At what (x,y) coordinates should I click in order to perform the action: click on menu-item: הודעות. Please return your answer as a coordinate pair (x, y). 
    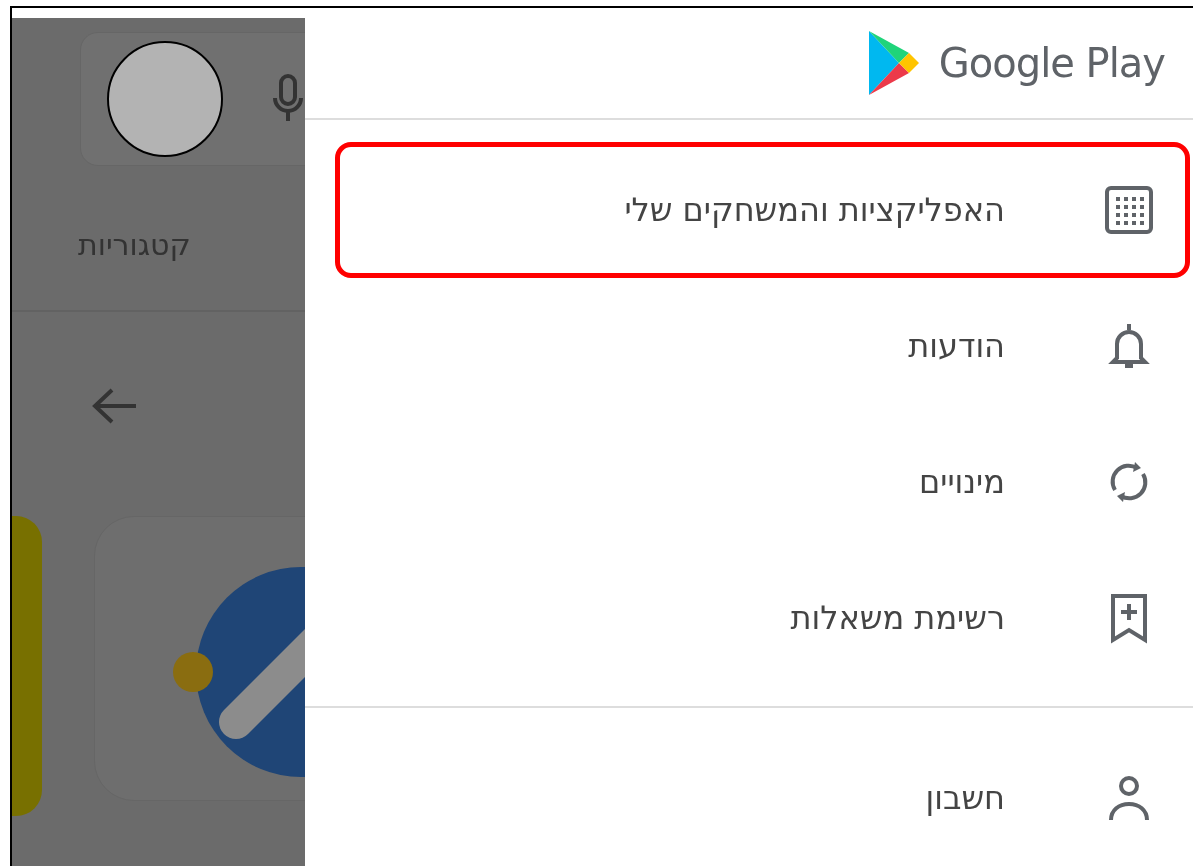
    Looking at the image, I should click on (762, 346).